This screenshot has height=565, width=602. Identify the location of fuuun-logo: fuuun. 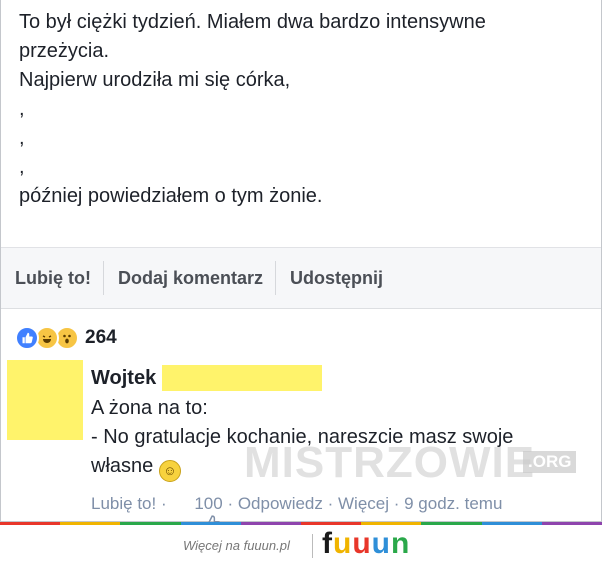
(366, 544).